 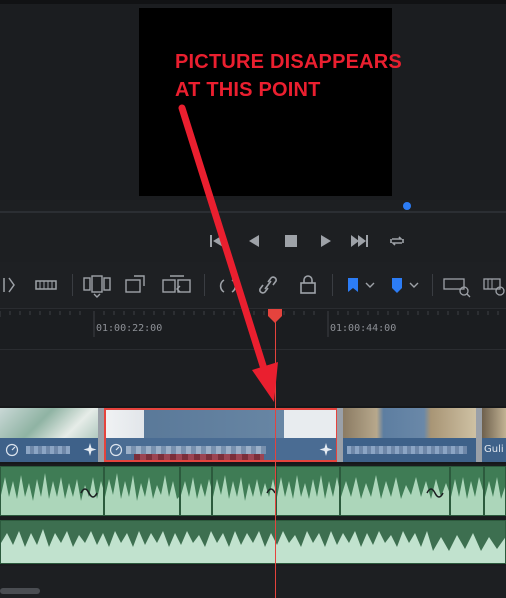 I want to click on playhead-line, so click(x=275, y=457).